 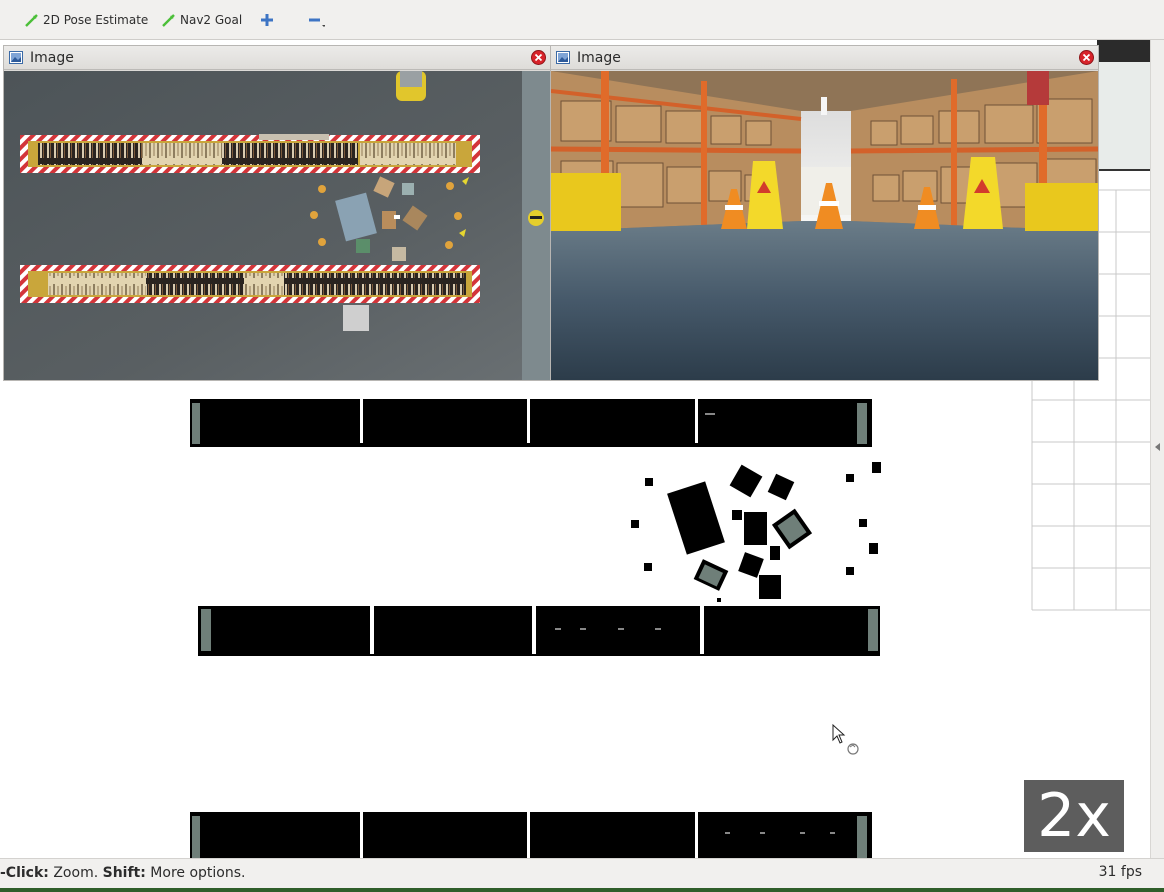 What do you see at coordinates (75, 873) in the screenshot?
I see `status-click-action: Zoom.` at bounding box center [75, 873].